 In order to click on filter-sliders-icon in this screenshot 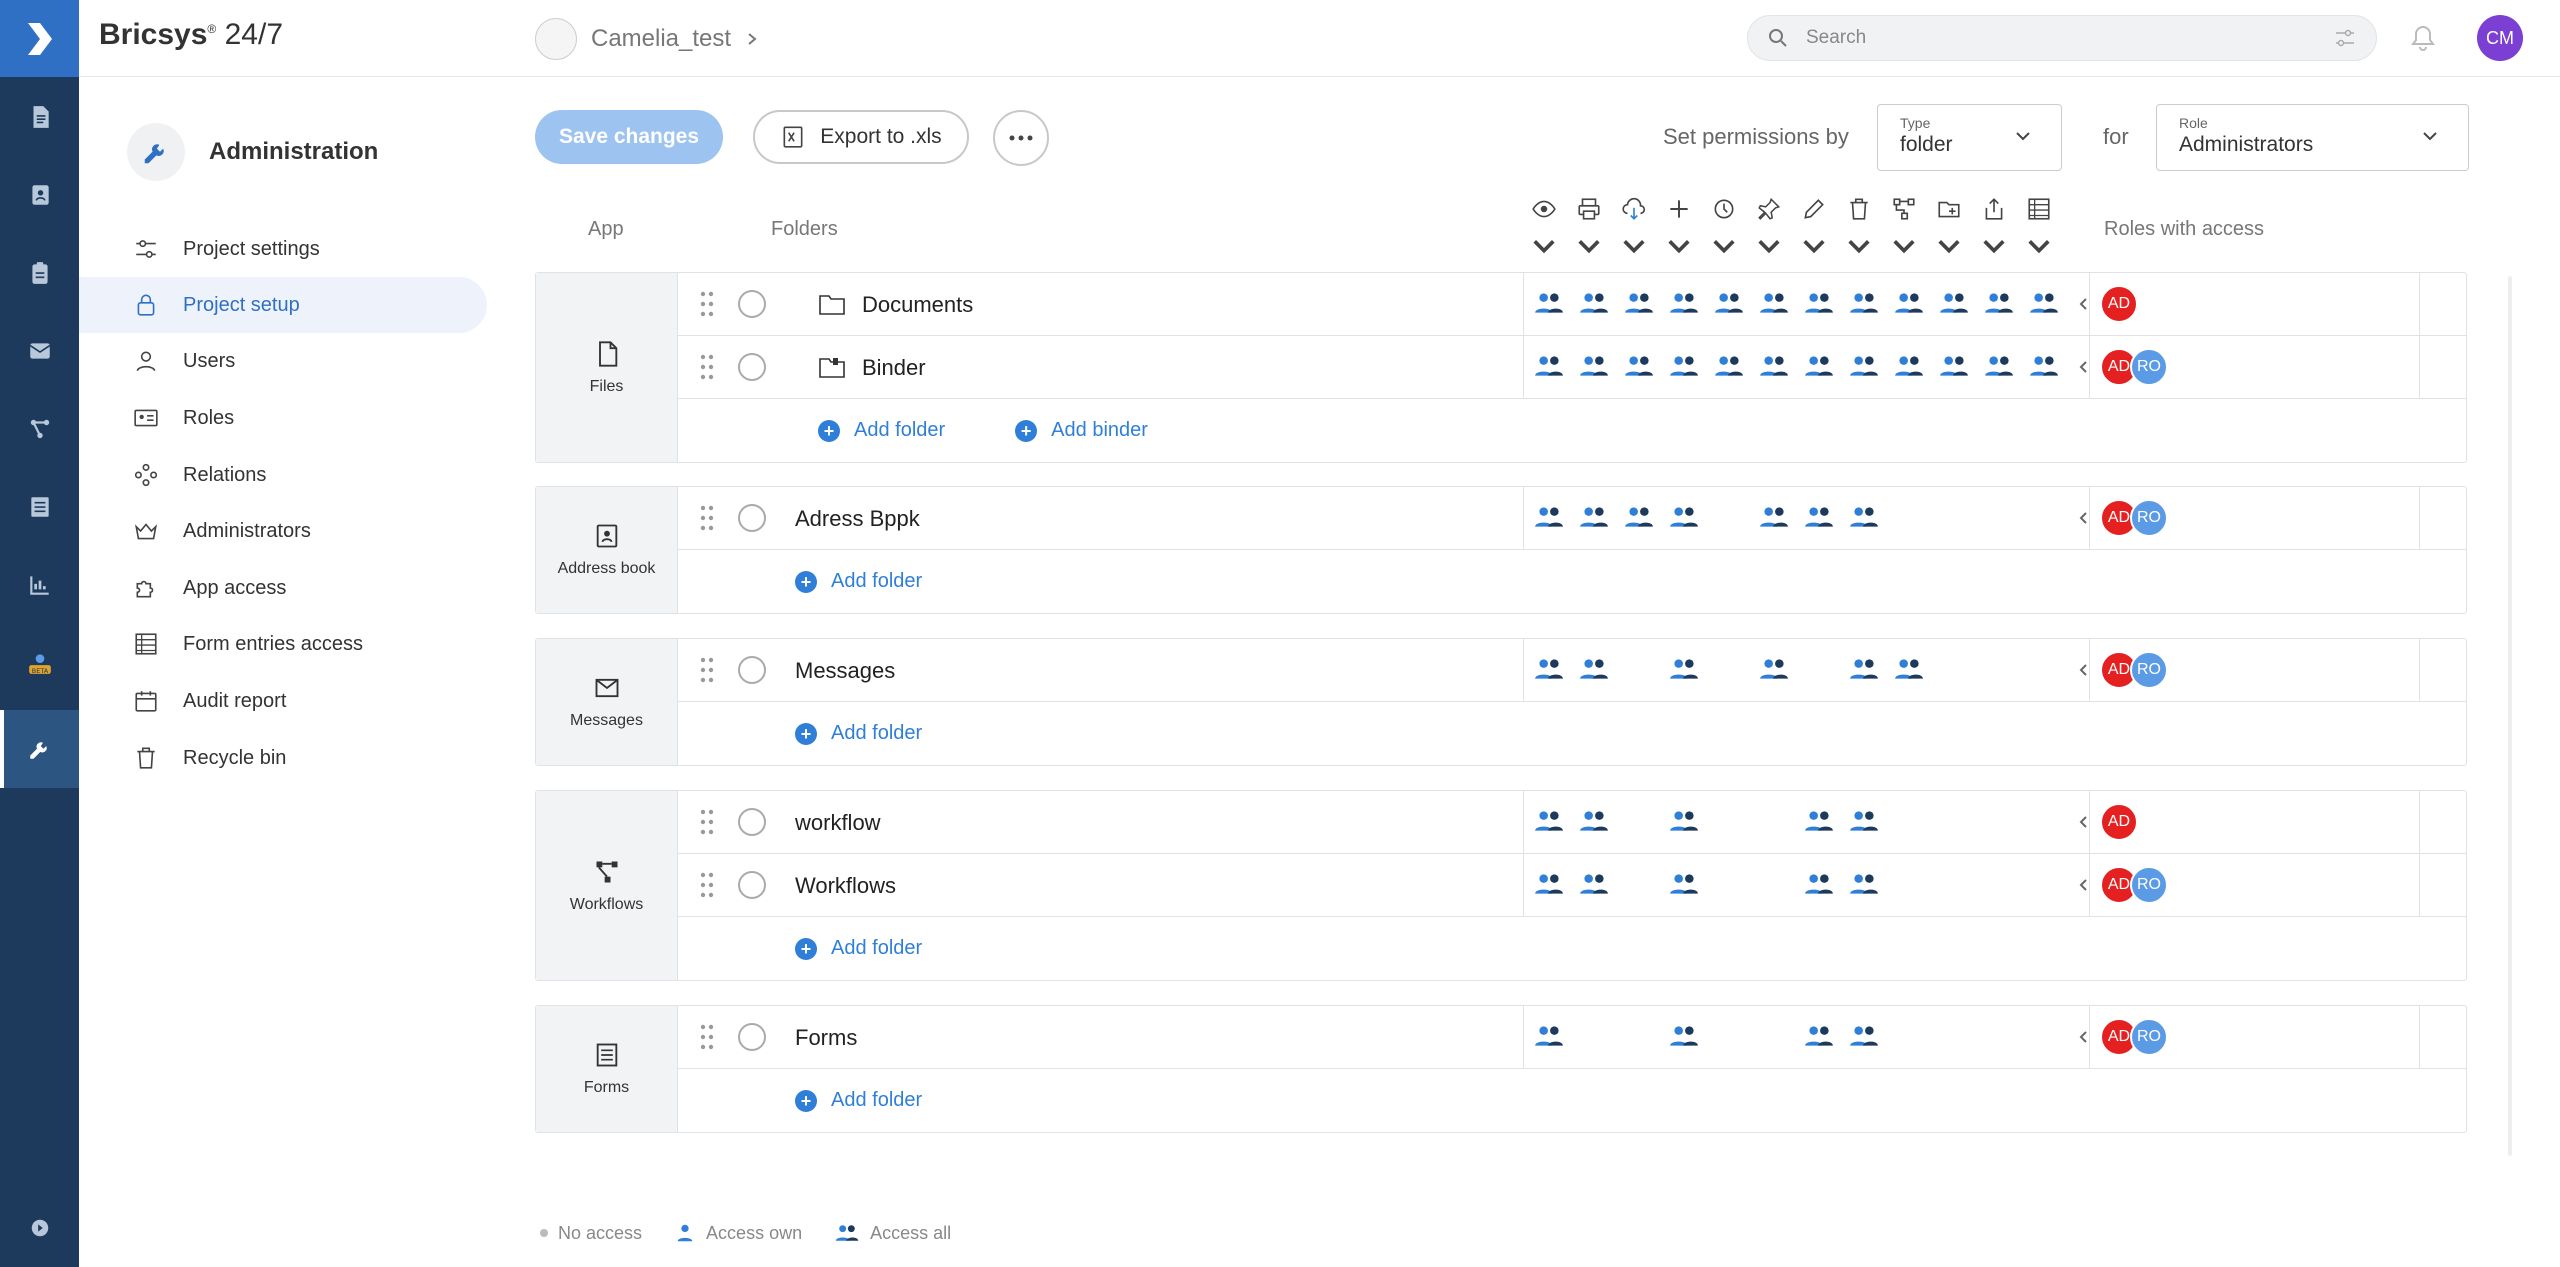, I will do `click(2345, 38)`.